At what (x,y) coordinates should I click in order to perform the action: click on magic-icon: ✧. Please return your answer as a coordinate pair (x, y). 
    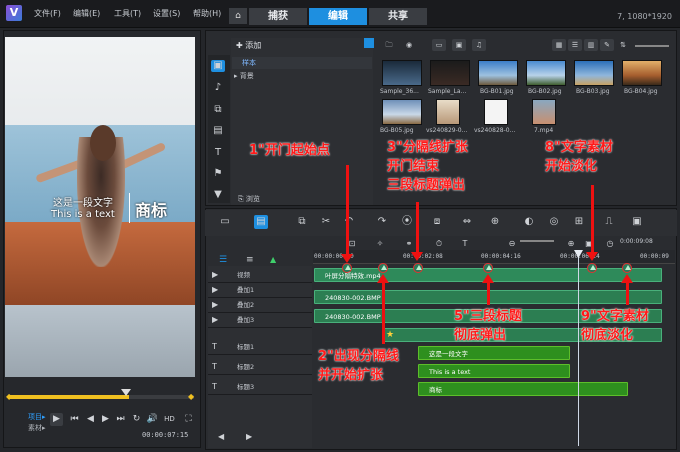
    Looking at the image, I should click on (380, 244).